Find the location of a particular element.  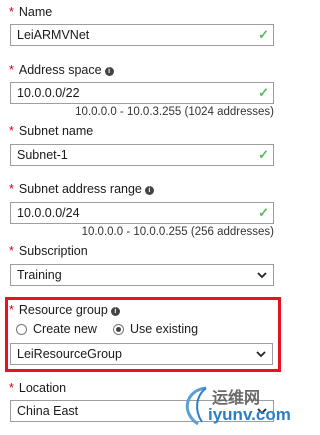

address-space-hint: 10.0.0.0 - 10.0.3.255 (1024 addresses) is located at coordinates (174, 112).